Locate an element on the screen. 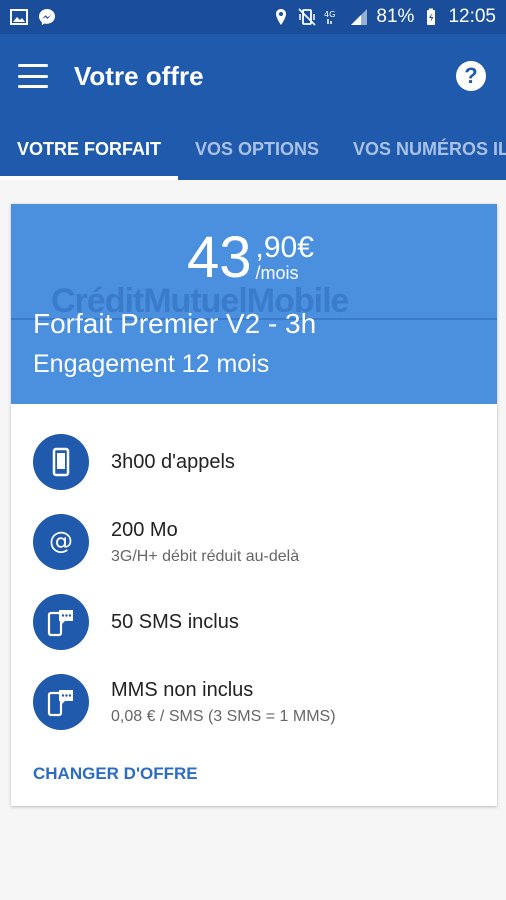  app-bar: Votre offre ? is located at coordinates (253, 76).